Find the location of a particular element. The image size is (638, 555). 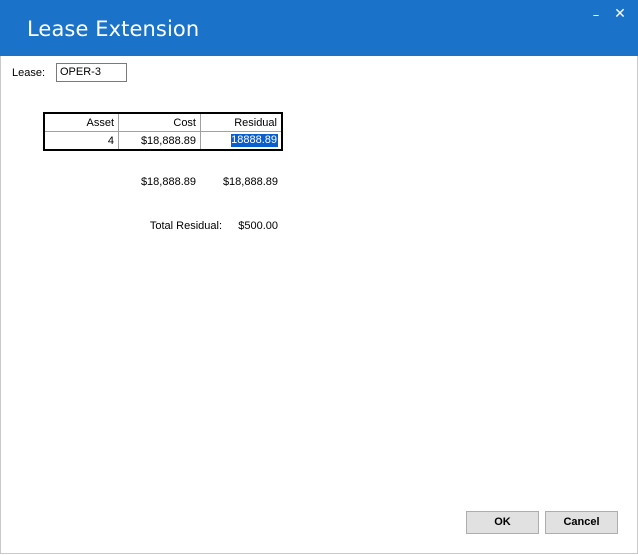

lease-field: OPER-3 is located at coordinates (91, 72).